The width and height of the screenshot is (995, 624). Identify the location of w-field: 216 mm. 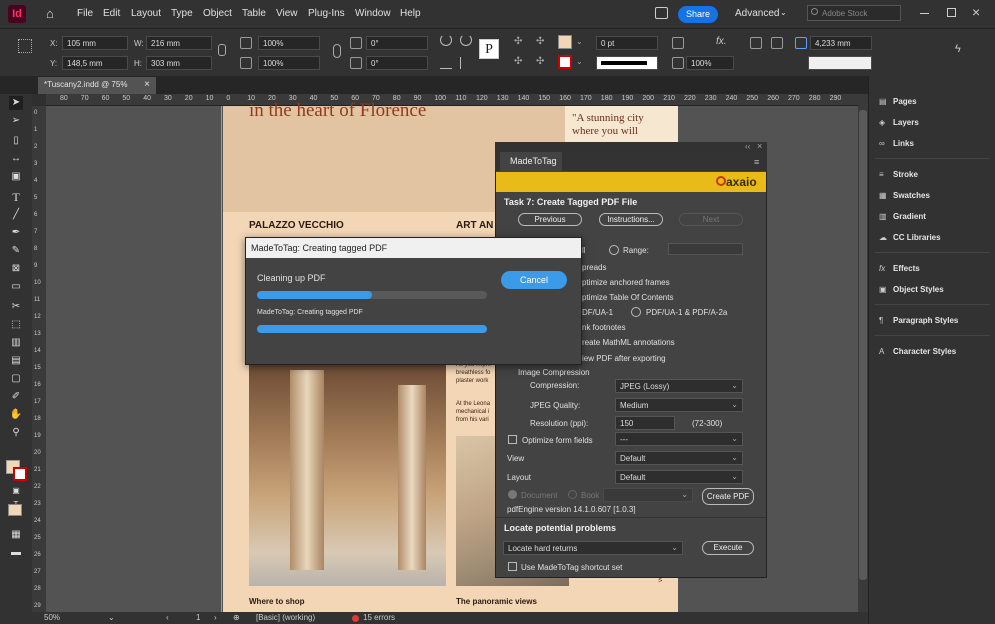
(179, 43).